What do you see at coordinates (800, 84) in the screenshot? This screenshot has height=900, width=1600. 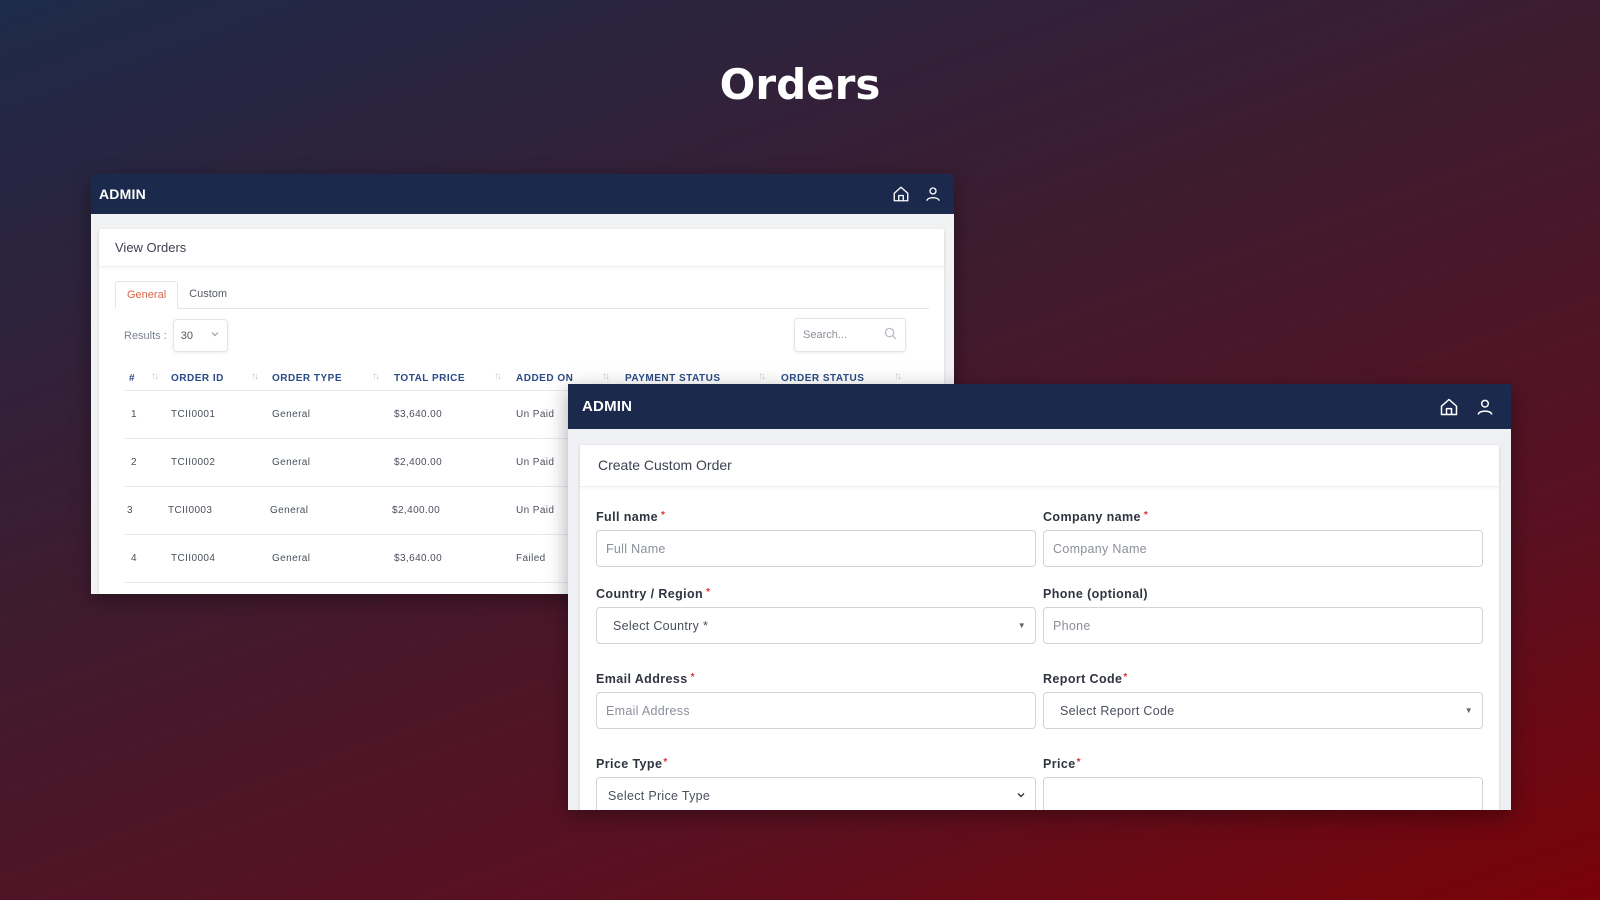 I see `page-title: Orders` at bounding box center [800, 84].